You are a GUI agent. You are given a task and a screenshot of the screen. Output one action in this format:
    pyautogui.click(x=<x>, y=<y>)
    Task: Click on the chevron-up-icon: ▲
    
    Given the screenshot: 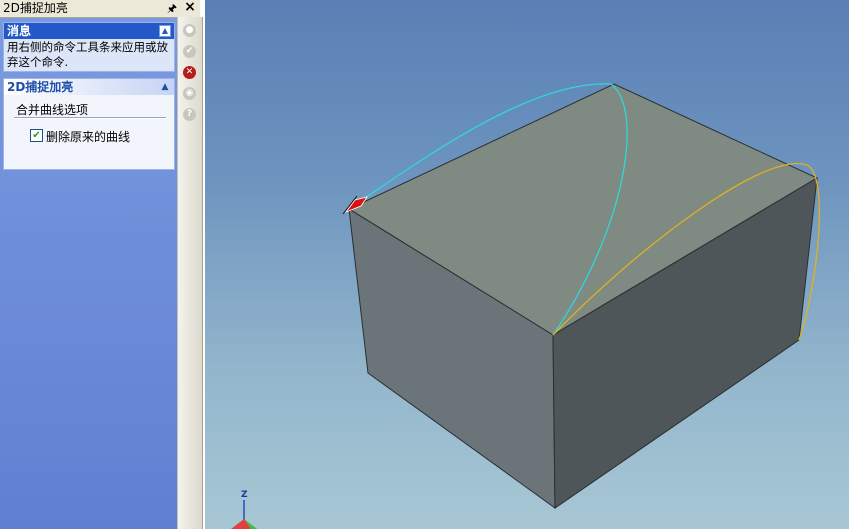 What is the action you would take?
    pyautogui.click(x=165, y=87)
    